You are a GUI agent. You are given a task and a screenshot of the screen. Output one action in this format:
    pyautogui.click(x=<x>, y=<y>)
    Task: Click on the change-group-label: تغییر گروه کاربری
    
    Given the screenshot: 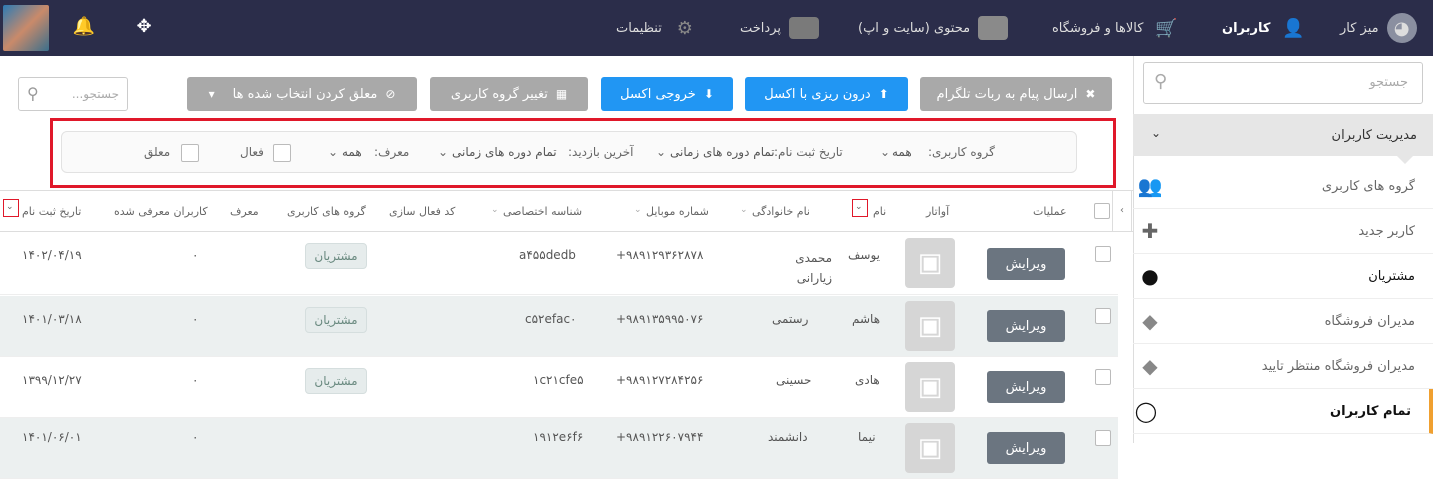 What is the action you would take?
    pyautogui.click(x=499, y=94)
    